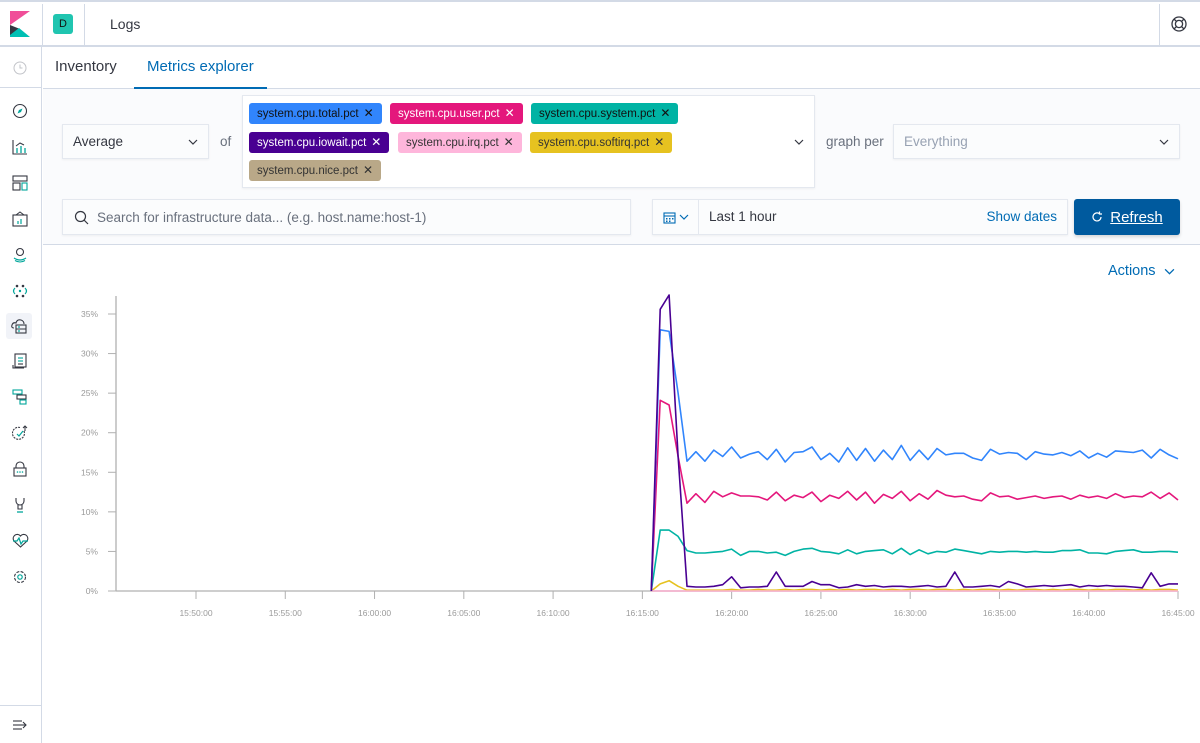 This screenshot has width=1200, height=743. I want to click on actions-menu-button: Actions, so click(1141, 271).